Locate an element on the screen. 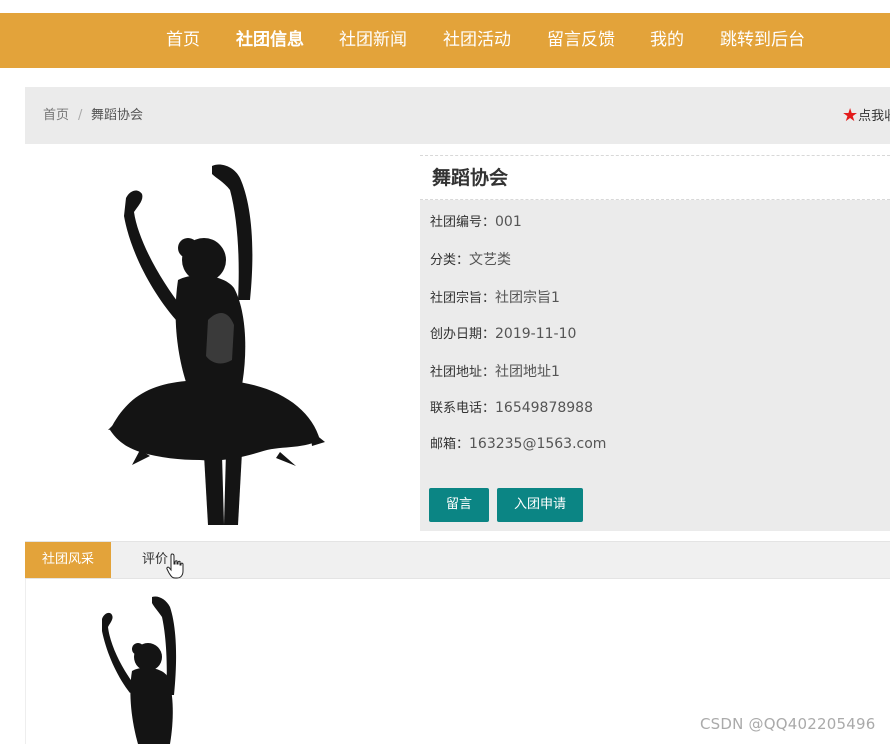 The image size is (890, 744). watermark: CSDN @QQ402205496 is located at coordinates (788, 724).